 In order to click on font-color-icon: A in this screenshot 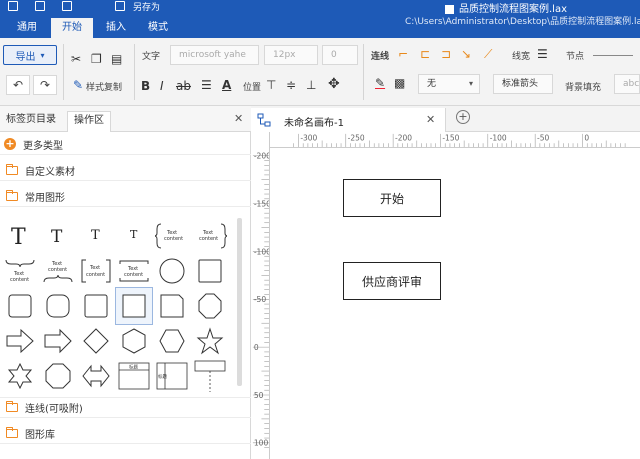, I will do `click(226, 85)`.